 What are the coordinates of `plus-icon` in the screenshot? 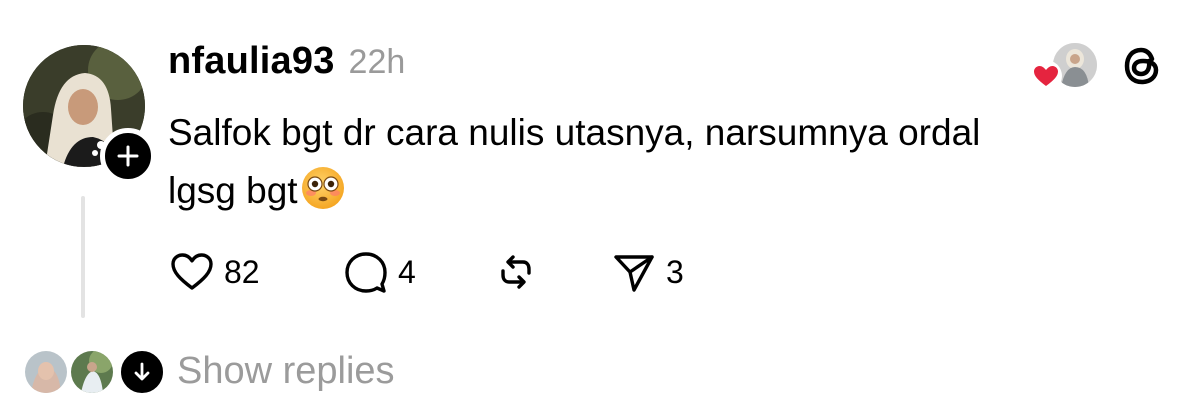 It's located at (128, 156).